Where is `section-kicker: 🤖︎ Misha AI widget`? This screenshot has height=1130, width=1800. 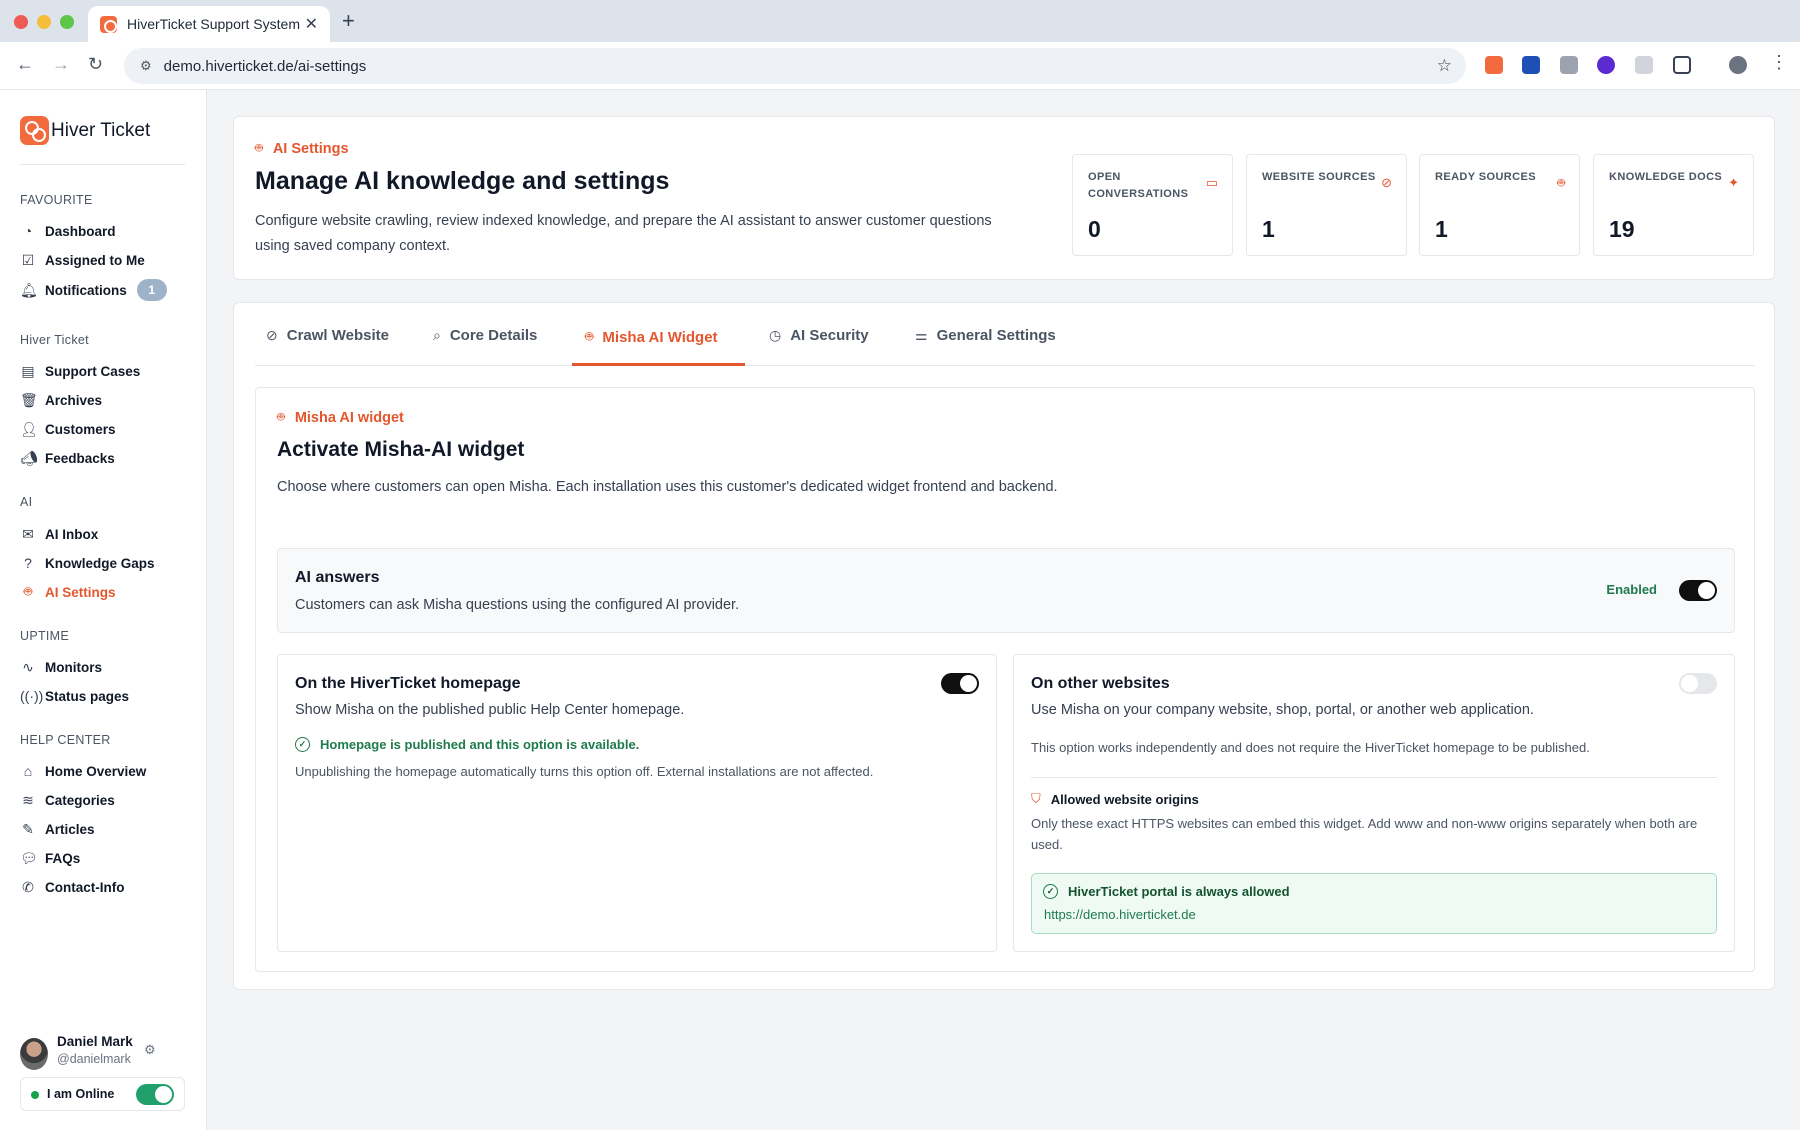 section-kicker: 🤖︎ Misha AI widget is located at coordinates (340, 418).